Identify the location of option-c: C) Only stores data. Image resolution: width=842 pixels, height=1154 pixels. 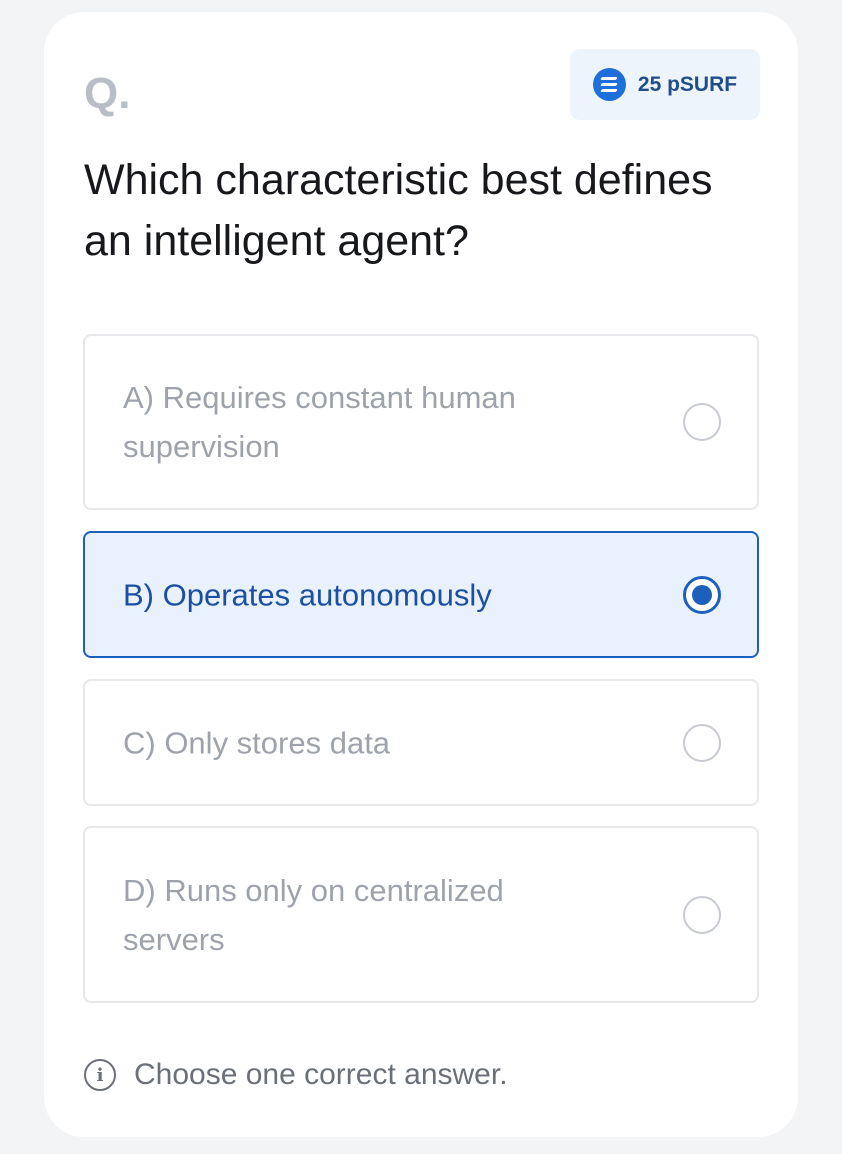
(421, 742).